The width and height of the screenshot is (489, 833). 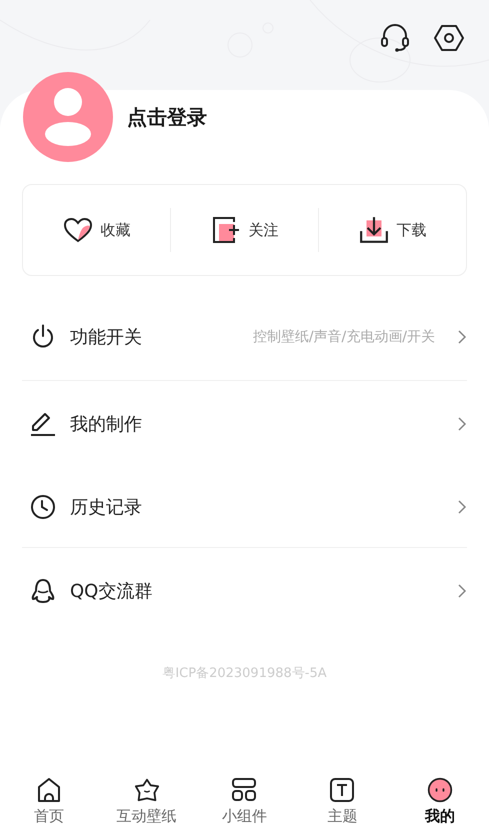 What do you see at coordinates (49, 790) in the screenshot?
I see `tab: 首页` at bounding box center [49, 790].